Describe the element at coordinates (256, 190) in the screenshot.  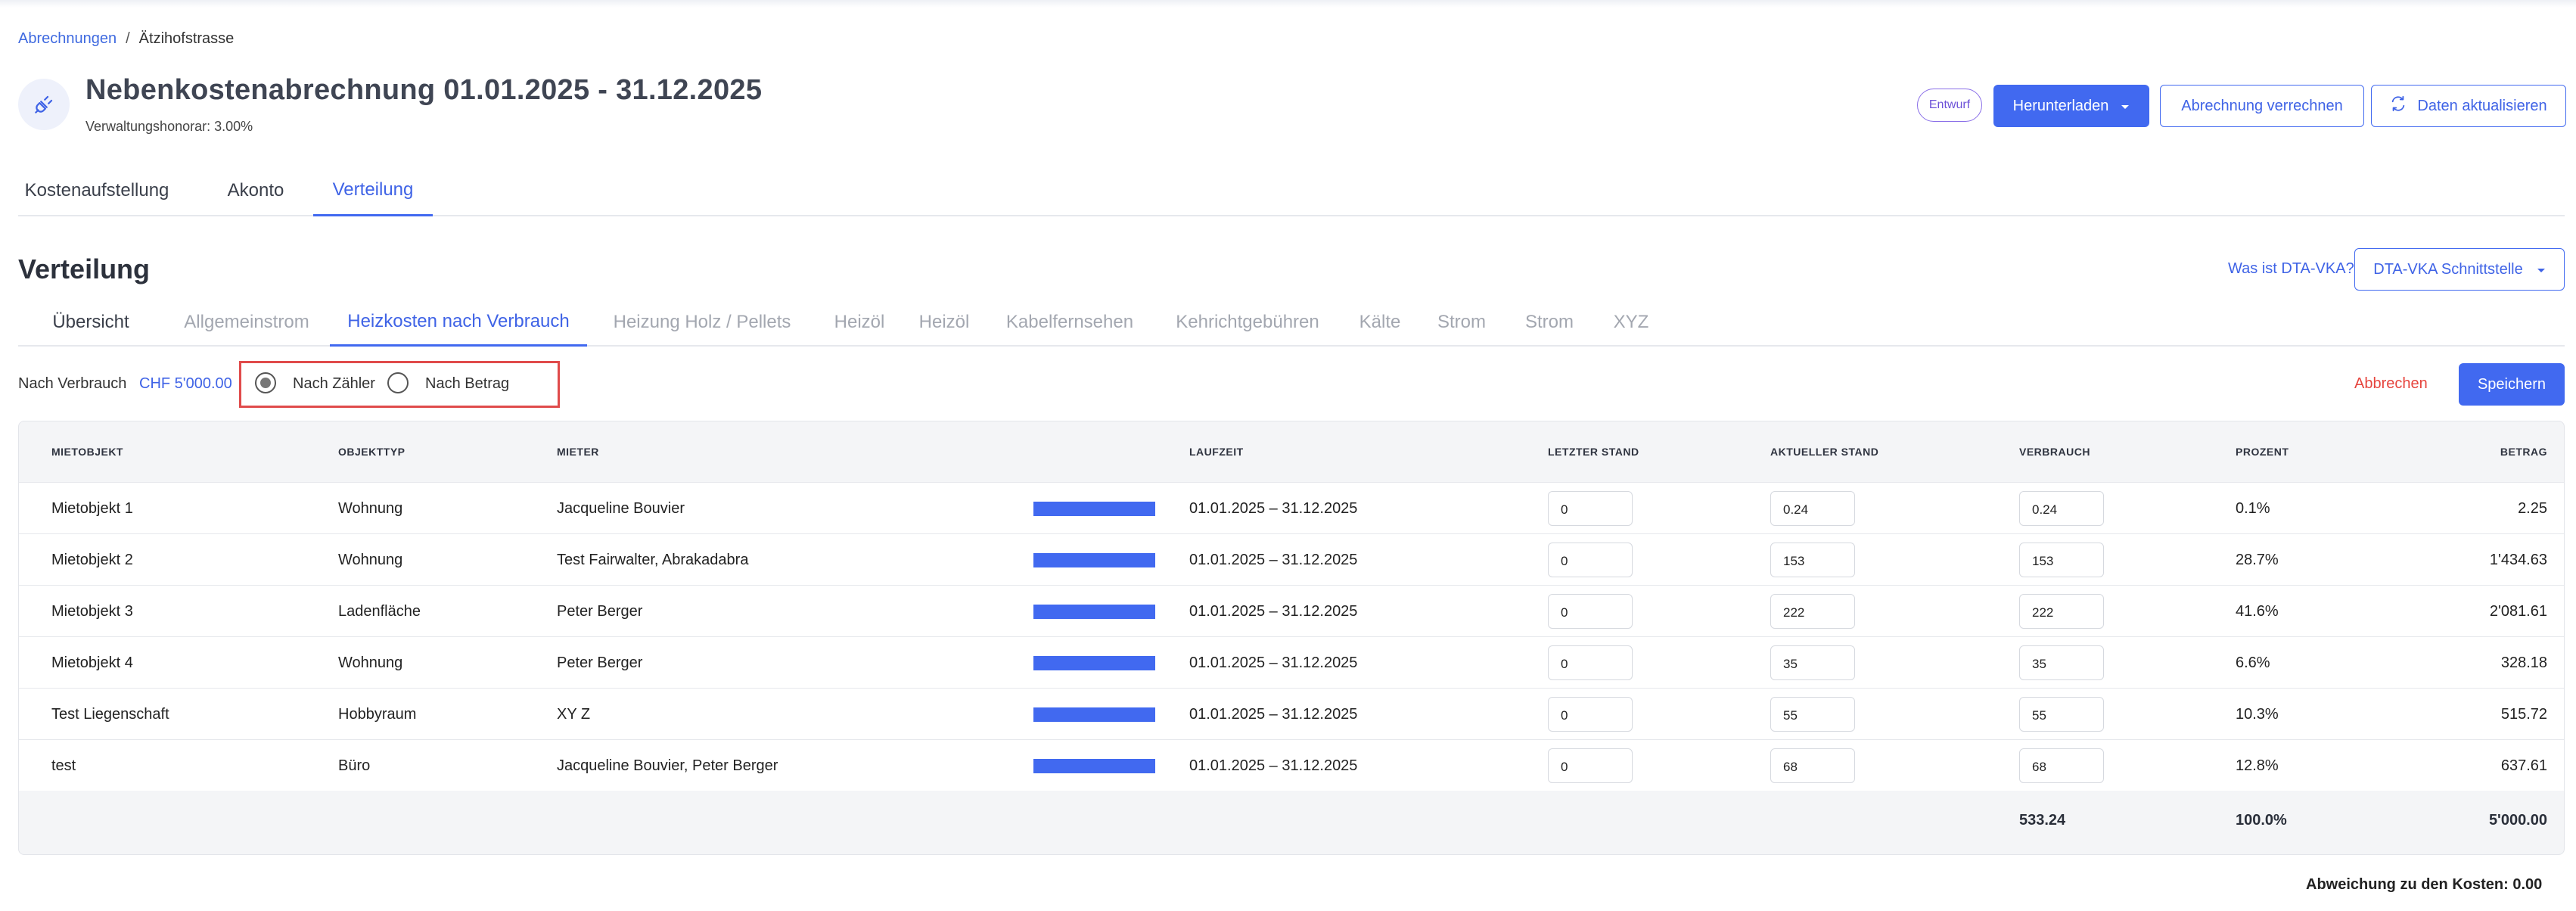
I see `tab-akonto: Akonto` at that location.